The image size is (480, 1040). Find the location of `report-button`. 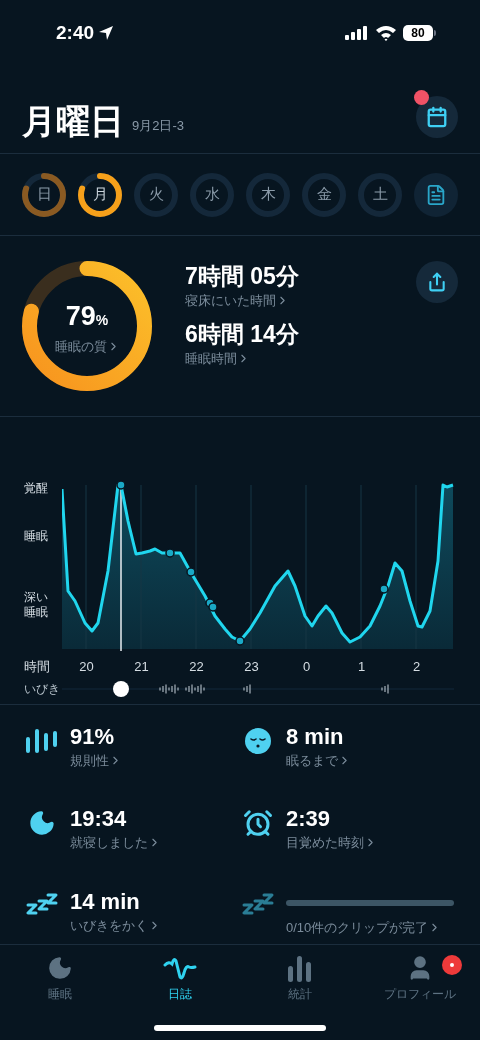

report-button is located at coordinates (436, 194).